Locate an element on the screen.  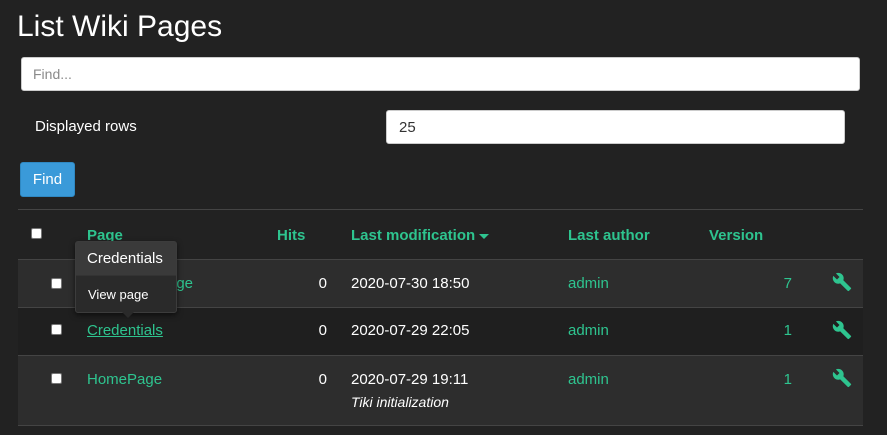
page-description: Tiki initialization is located at coordinates (400, 402).